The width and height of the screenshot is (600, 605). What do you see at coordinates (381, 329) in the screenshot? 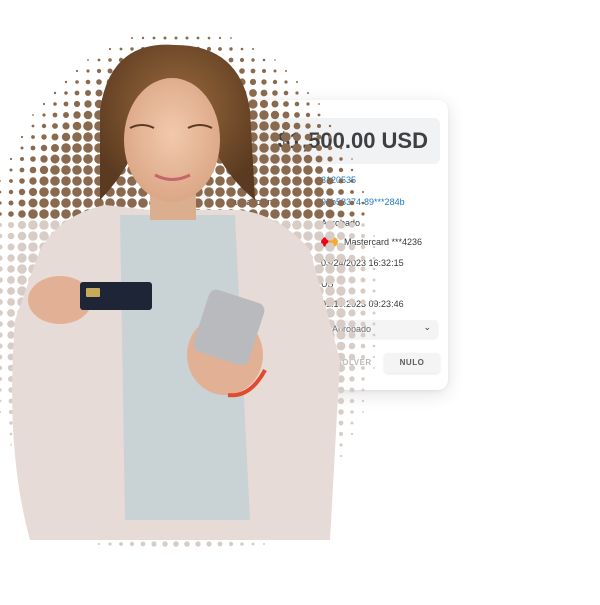
I see `status-dropdown: Aprobado ⌄` at bounding box center [381, 329].